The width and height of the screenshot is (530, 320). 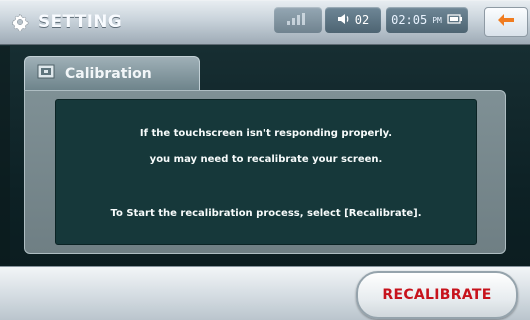 I want to click on recalibrate-label: RECALIBRATE, so click(x=437, y=295).